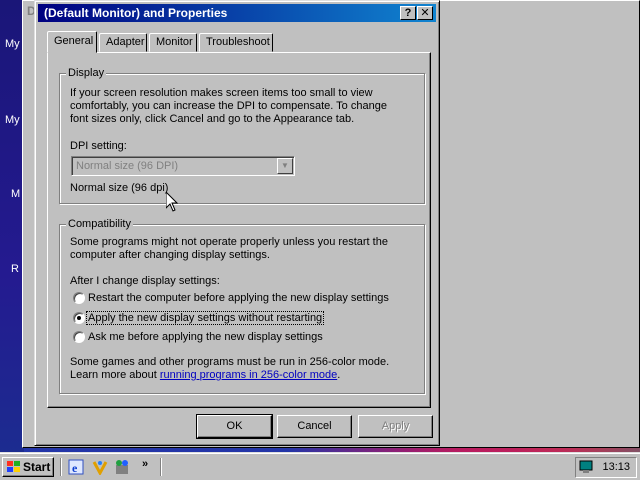 Image resolution: width=640 pixels, height=480 pixels. I want to click on tab-troubleshoot: Troubleshoot, so click(236, 42).